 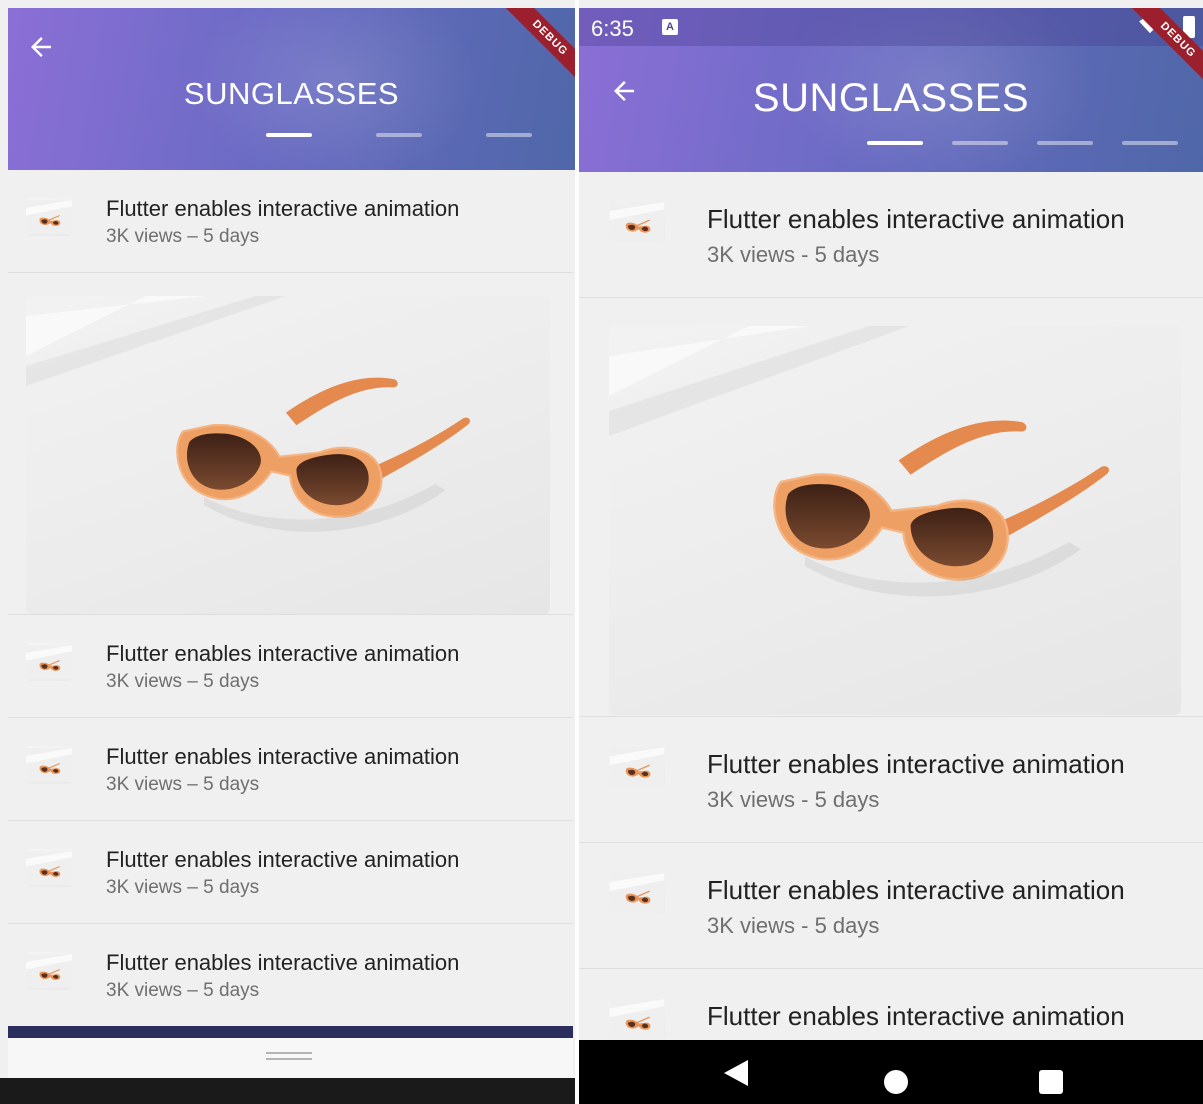 What do you see at coordinates (539, 46) in the screenshot?
I see `debug-banner: DEBUG` at bounding box center [539, 46].